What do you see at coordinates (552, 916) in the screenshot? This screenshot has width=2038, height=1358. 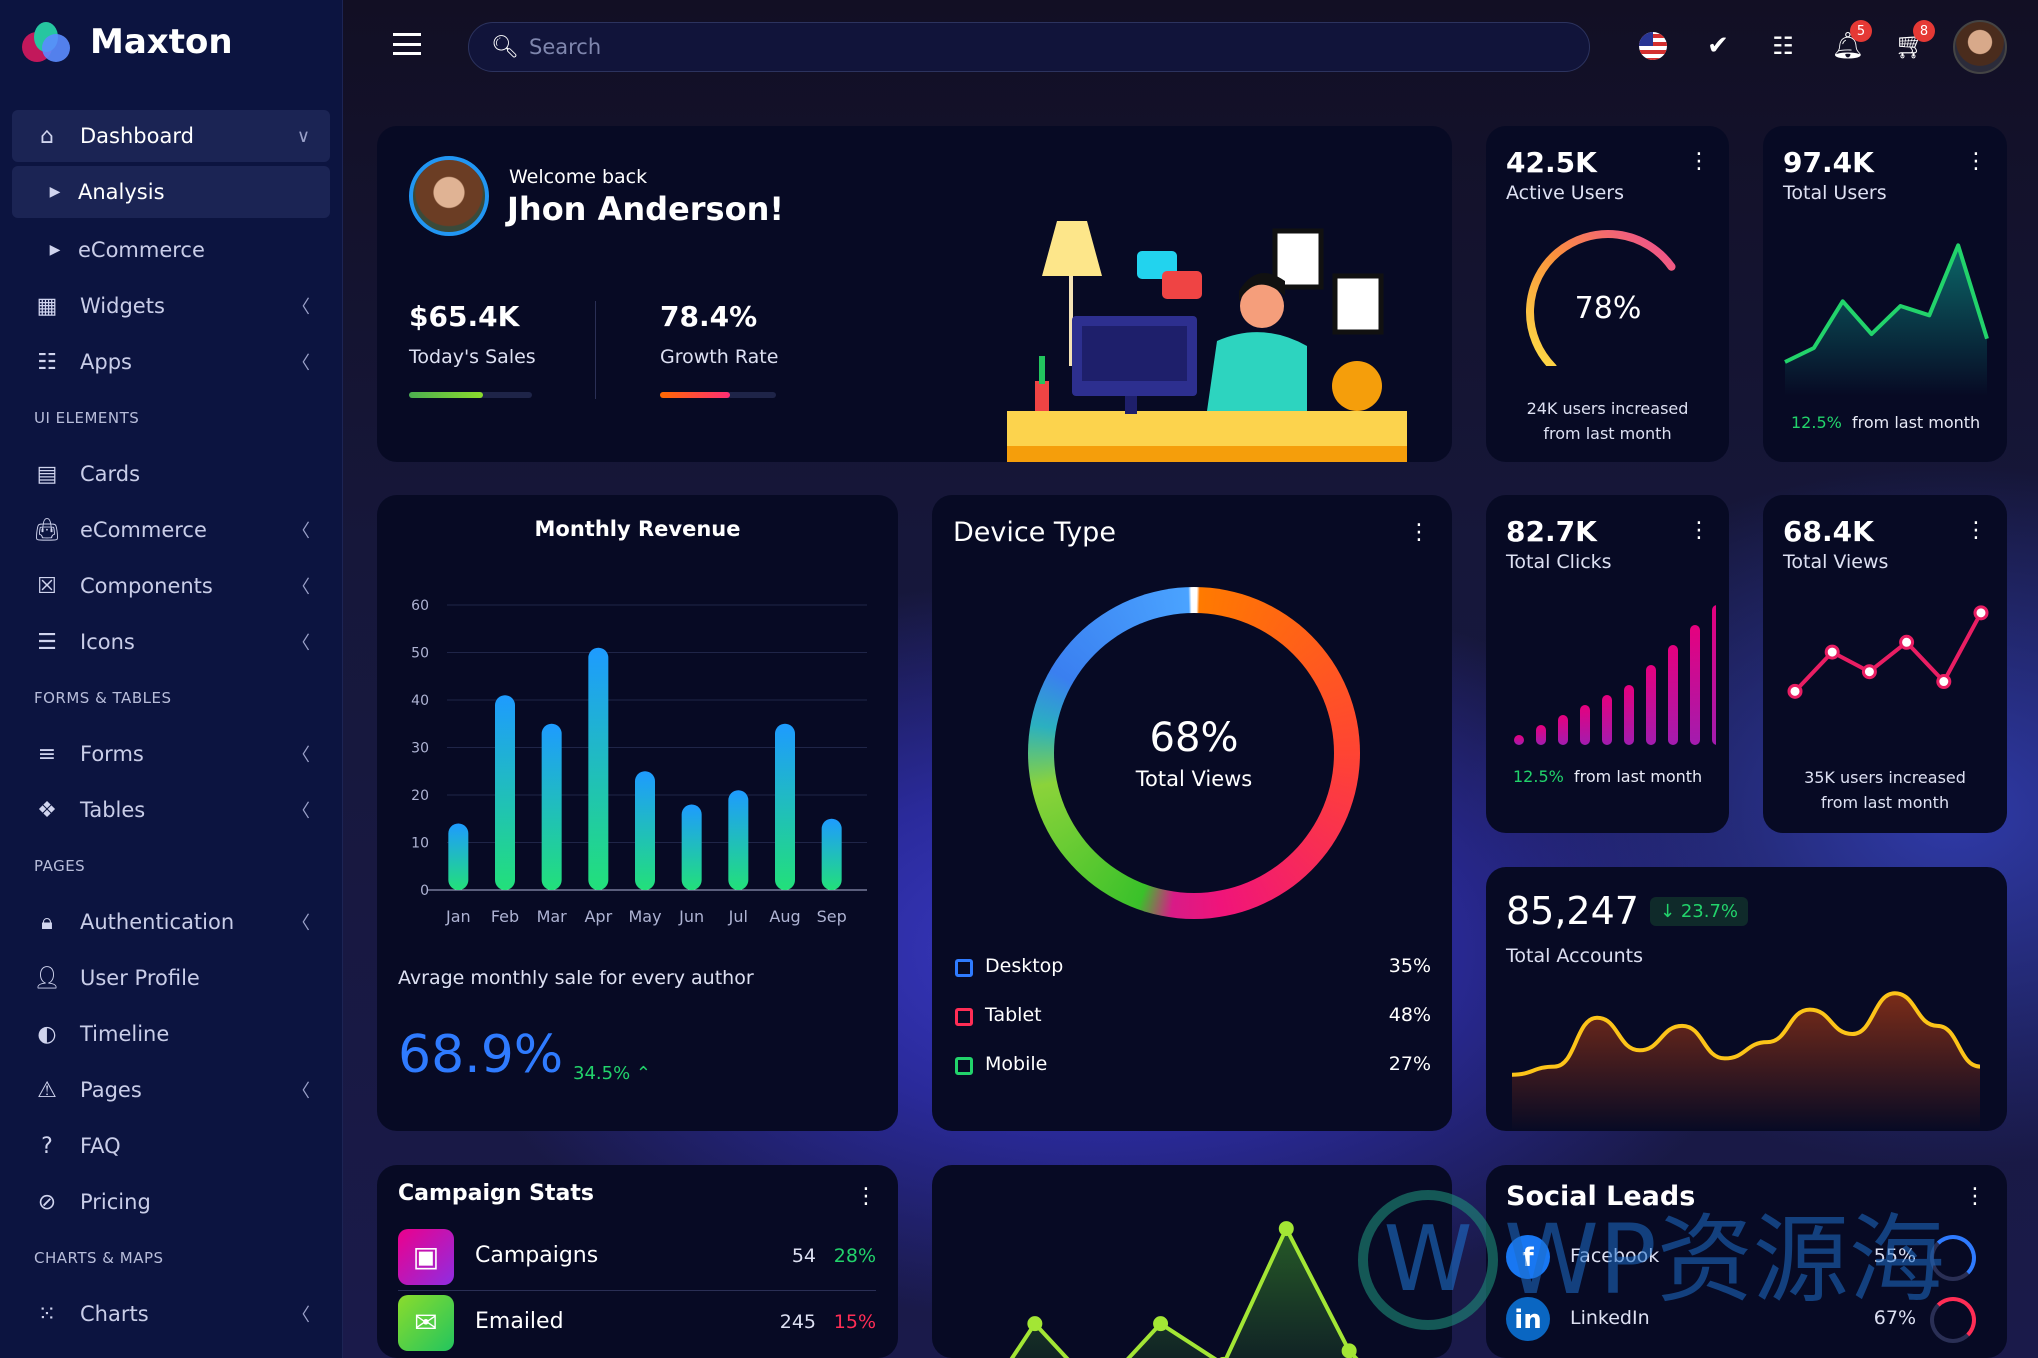 I see `x-tick-label: Mar` at bounding box center [552, 916].